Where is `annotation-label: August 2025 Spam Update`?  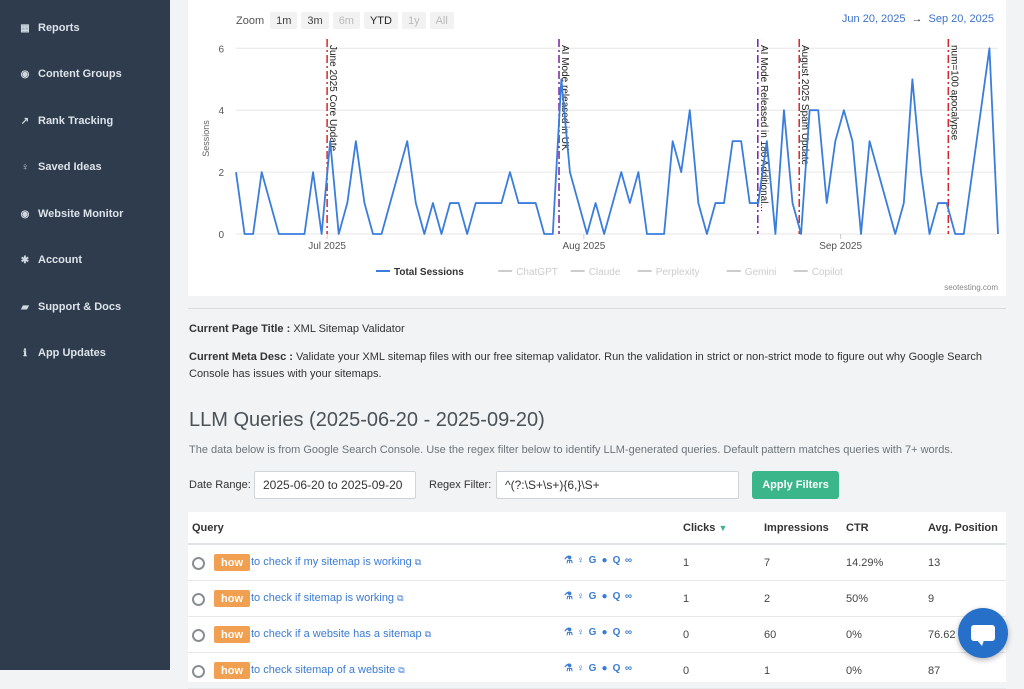
annotation-label: August 2025 Spam Update is located at coordinates (804, 105).